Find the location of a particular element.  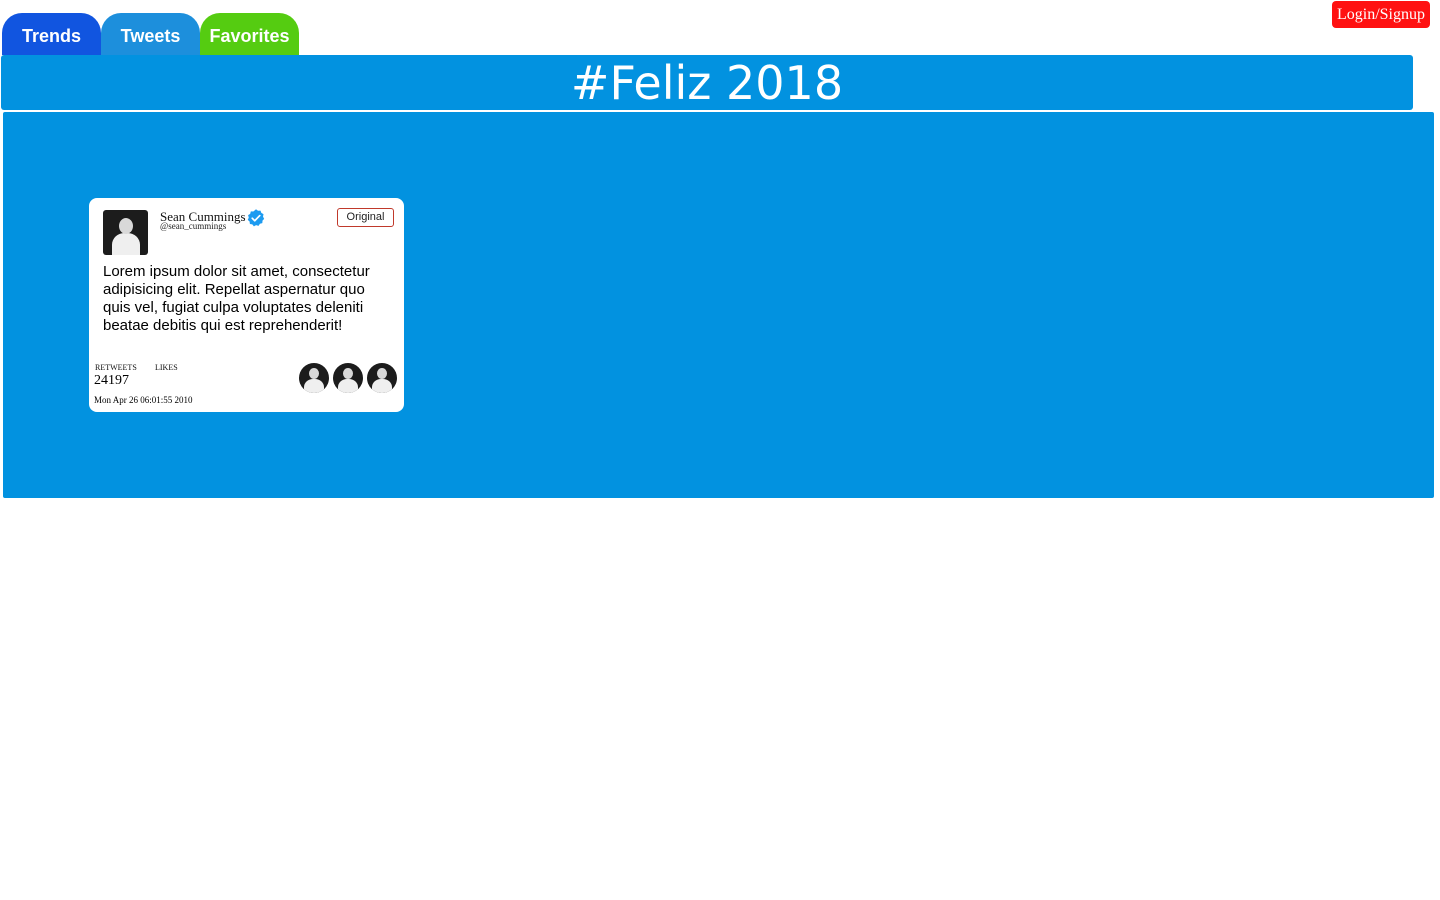

likes-label: LIKES is located at coordinates (166, 367).